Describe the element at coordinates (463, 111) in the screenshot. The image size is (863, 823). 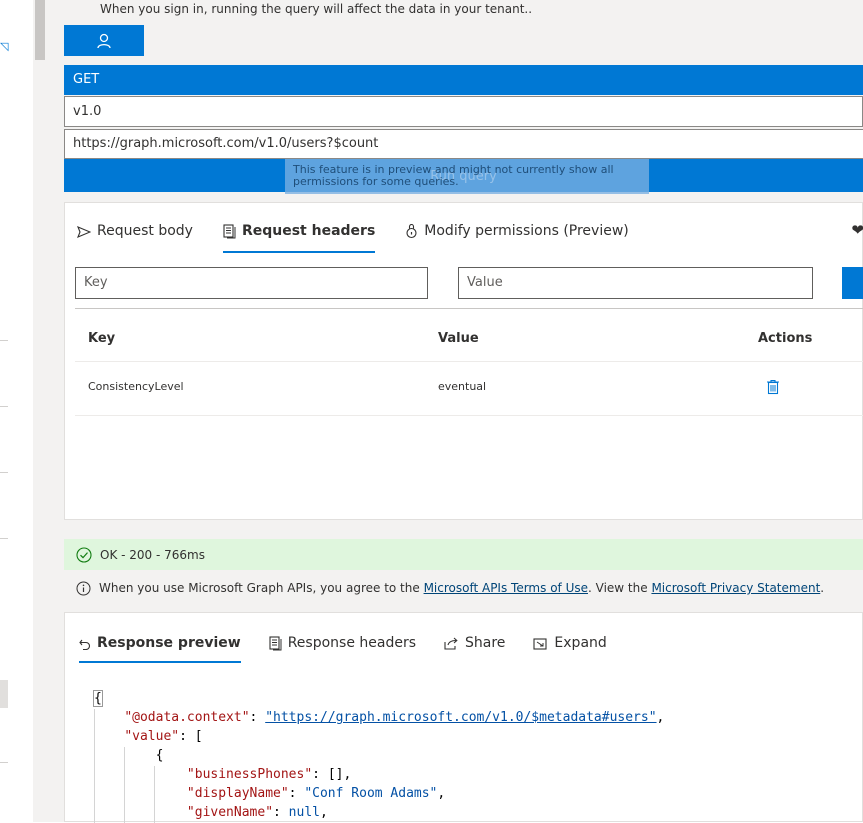
I see `version-dropdown: v1.0` at that location.